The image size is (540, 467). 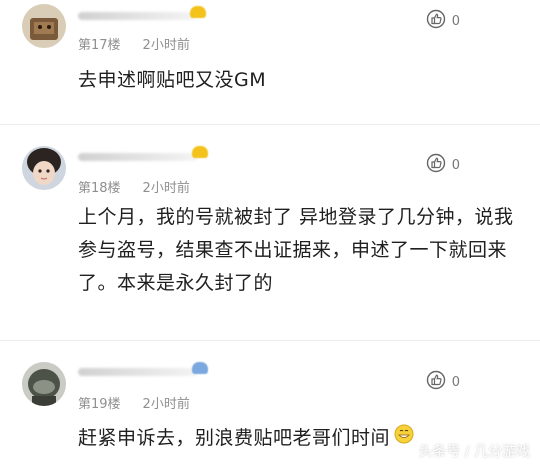 I want to click on comment-text-content: 赶紧申诉去，别浪费贴吧老哥们时间, so click(x=234, y=438).